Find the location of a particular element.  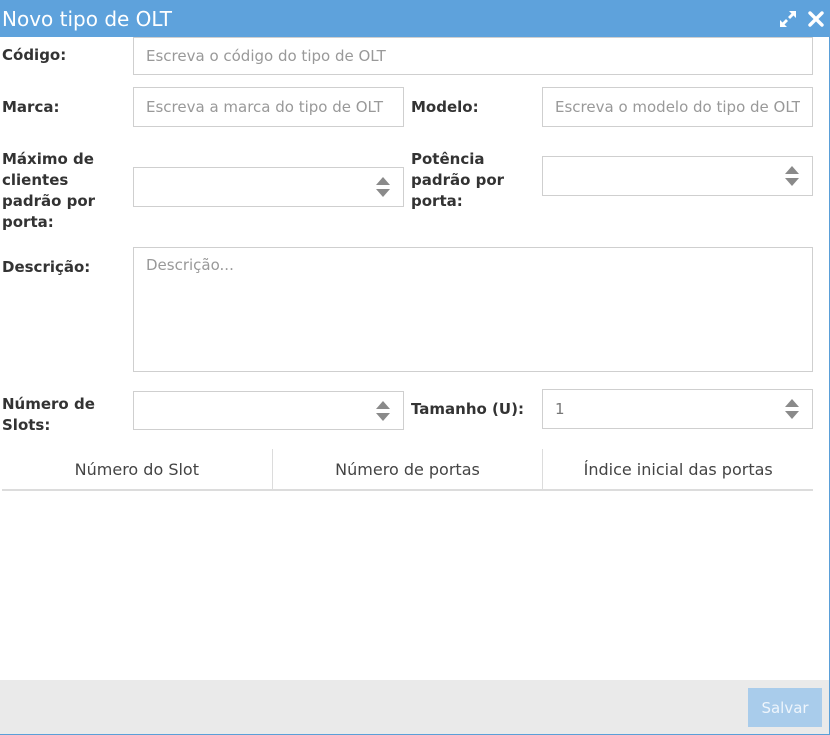

max-clientes-label: Máximo de clientes padrão por porta: is located at coordinates (48, 191).